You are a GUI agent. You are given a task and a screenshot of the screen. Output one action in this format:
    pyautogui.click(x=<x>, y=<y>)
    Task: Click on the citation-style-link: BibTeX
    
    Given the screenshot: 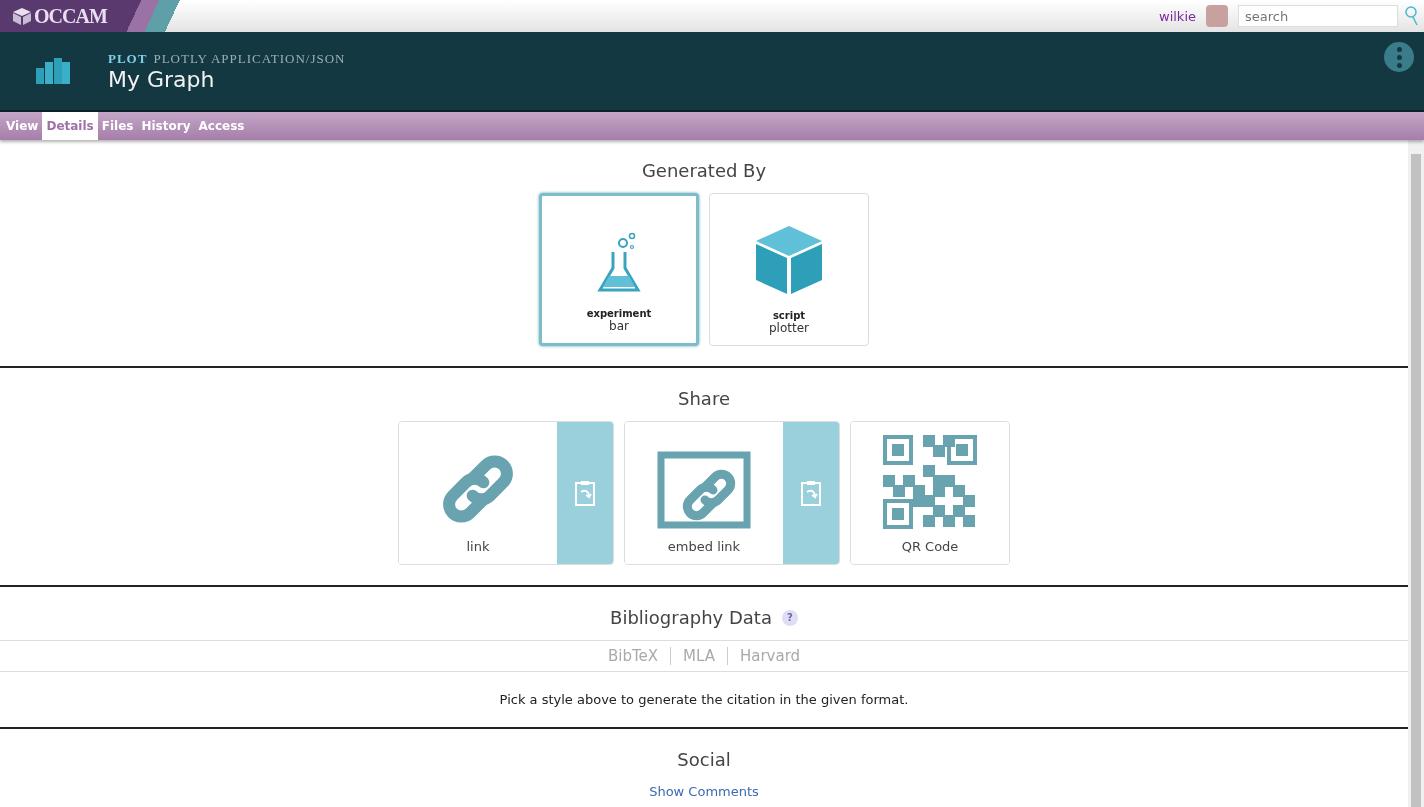 What is the action you would take?
    pyautogui.click(x=633, y=656)
    